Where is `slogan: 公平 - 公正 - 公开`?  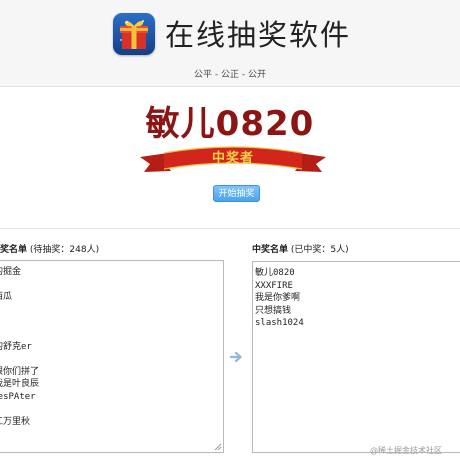
slogan: 公平 - 公正 - 公开 is located at coordinates (230, 75).